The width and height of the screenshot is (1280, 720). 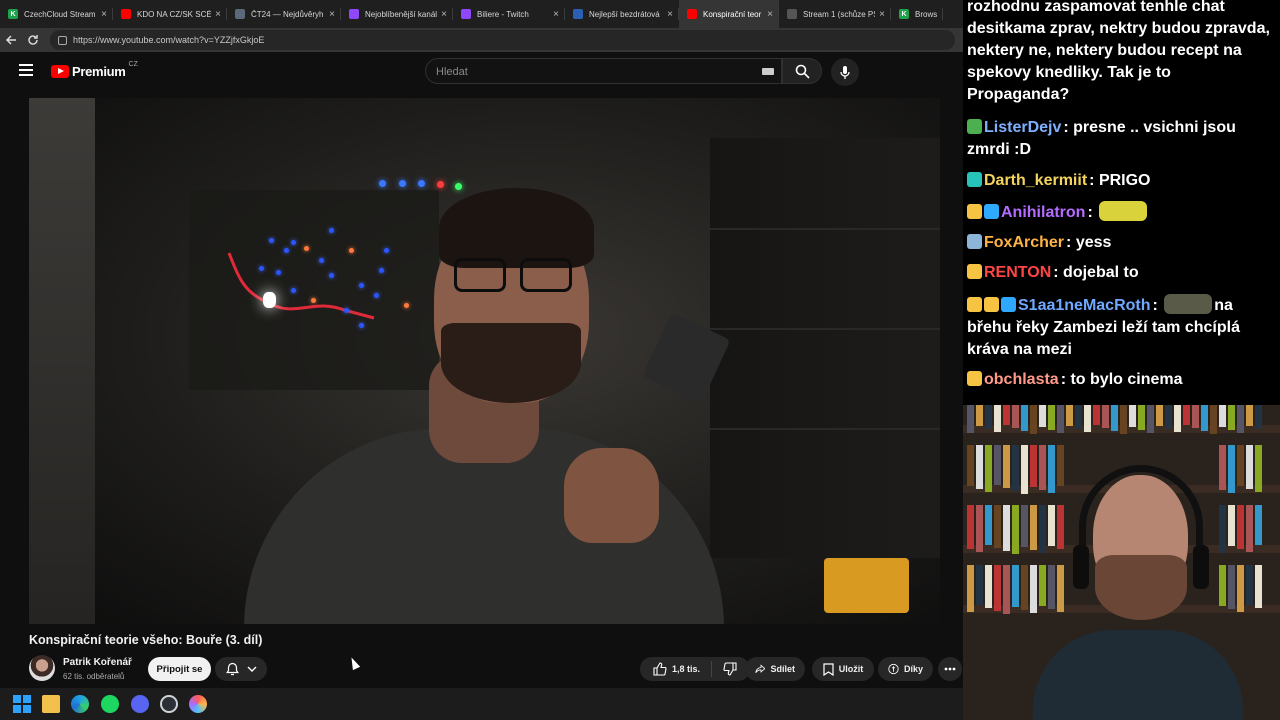 I want to click on chat-emote-icon, so click(x=1188, y=304).